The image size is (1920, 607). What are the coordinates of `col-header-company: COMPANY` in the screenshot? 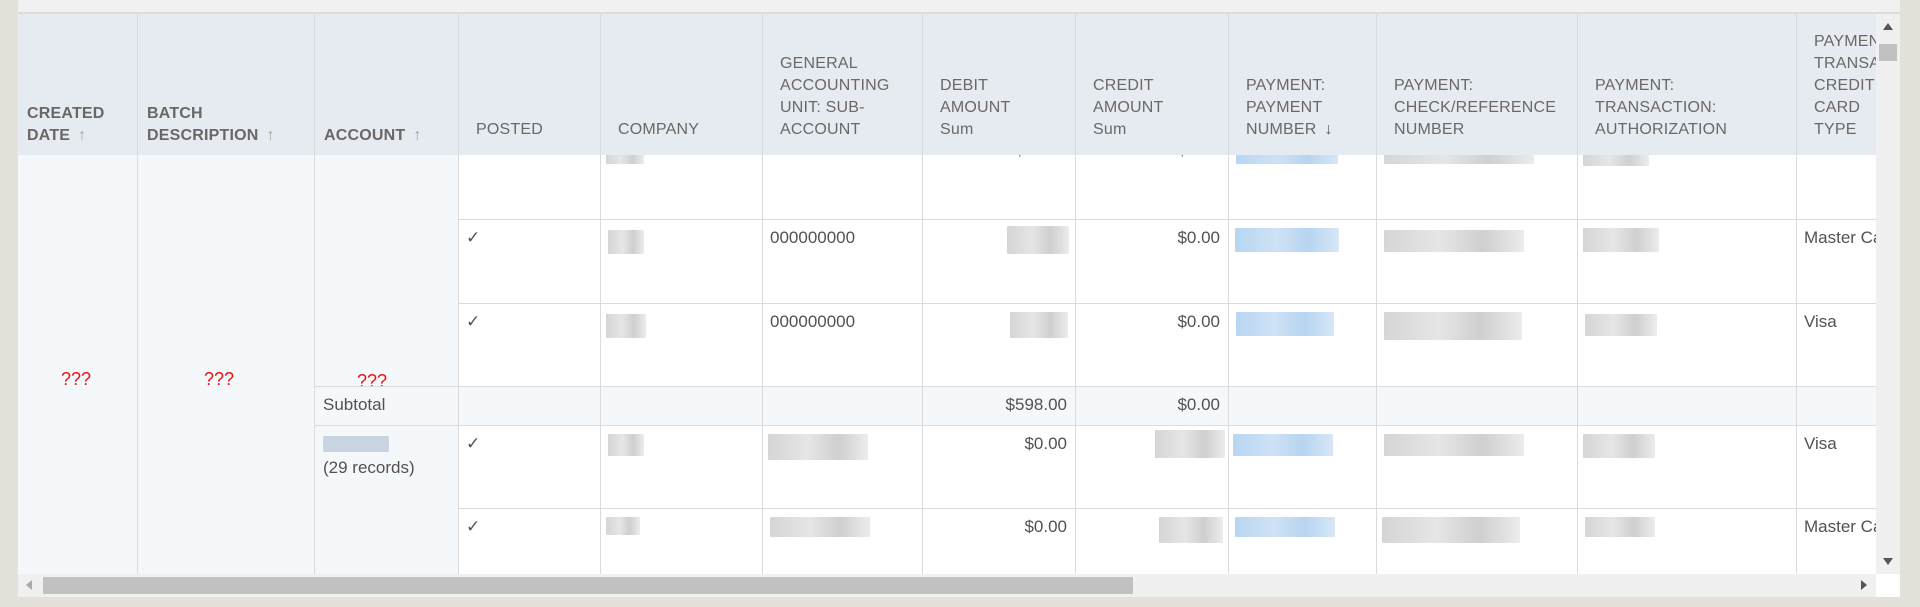 It's located at (681, 84).